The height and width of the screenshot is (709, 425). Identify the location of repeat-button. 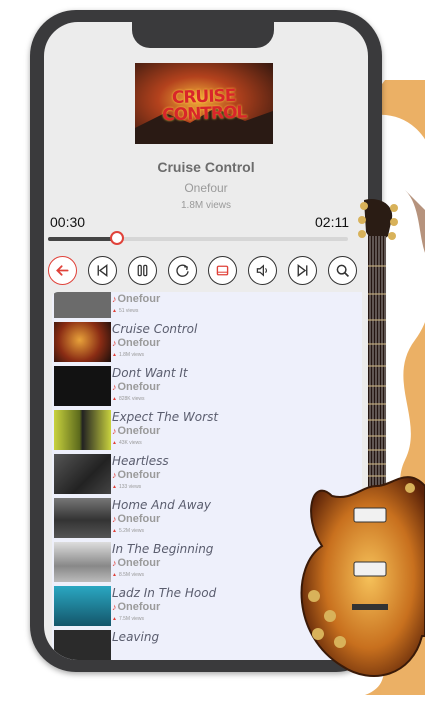
(182, 270).